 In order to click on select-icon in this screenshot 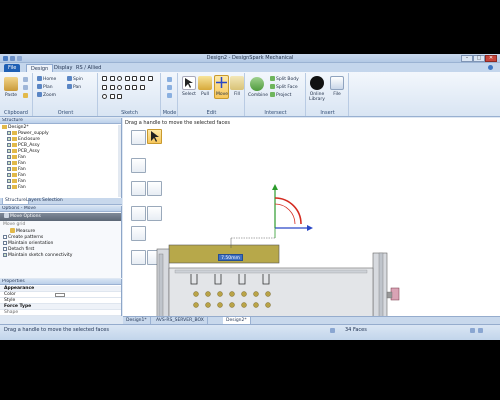, I will do `click(189, 83)`.